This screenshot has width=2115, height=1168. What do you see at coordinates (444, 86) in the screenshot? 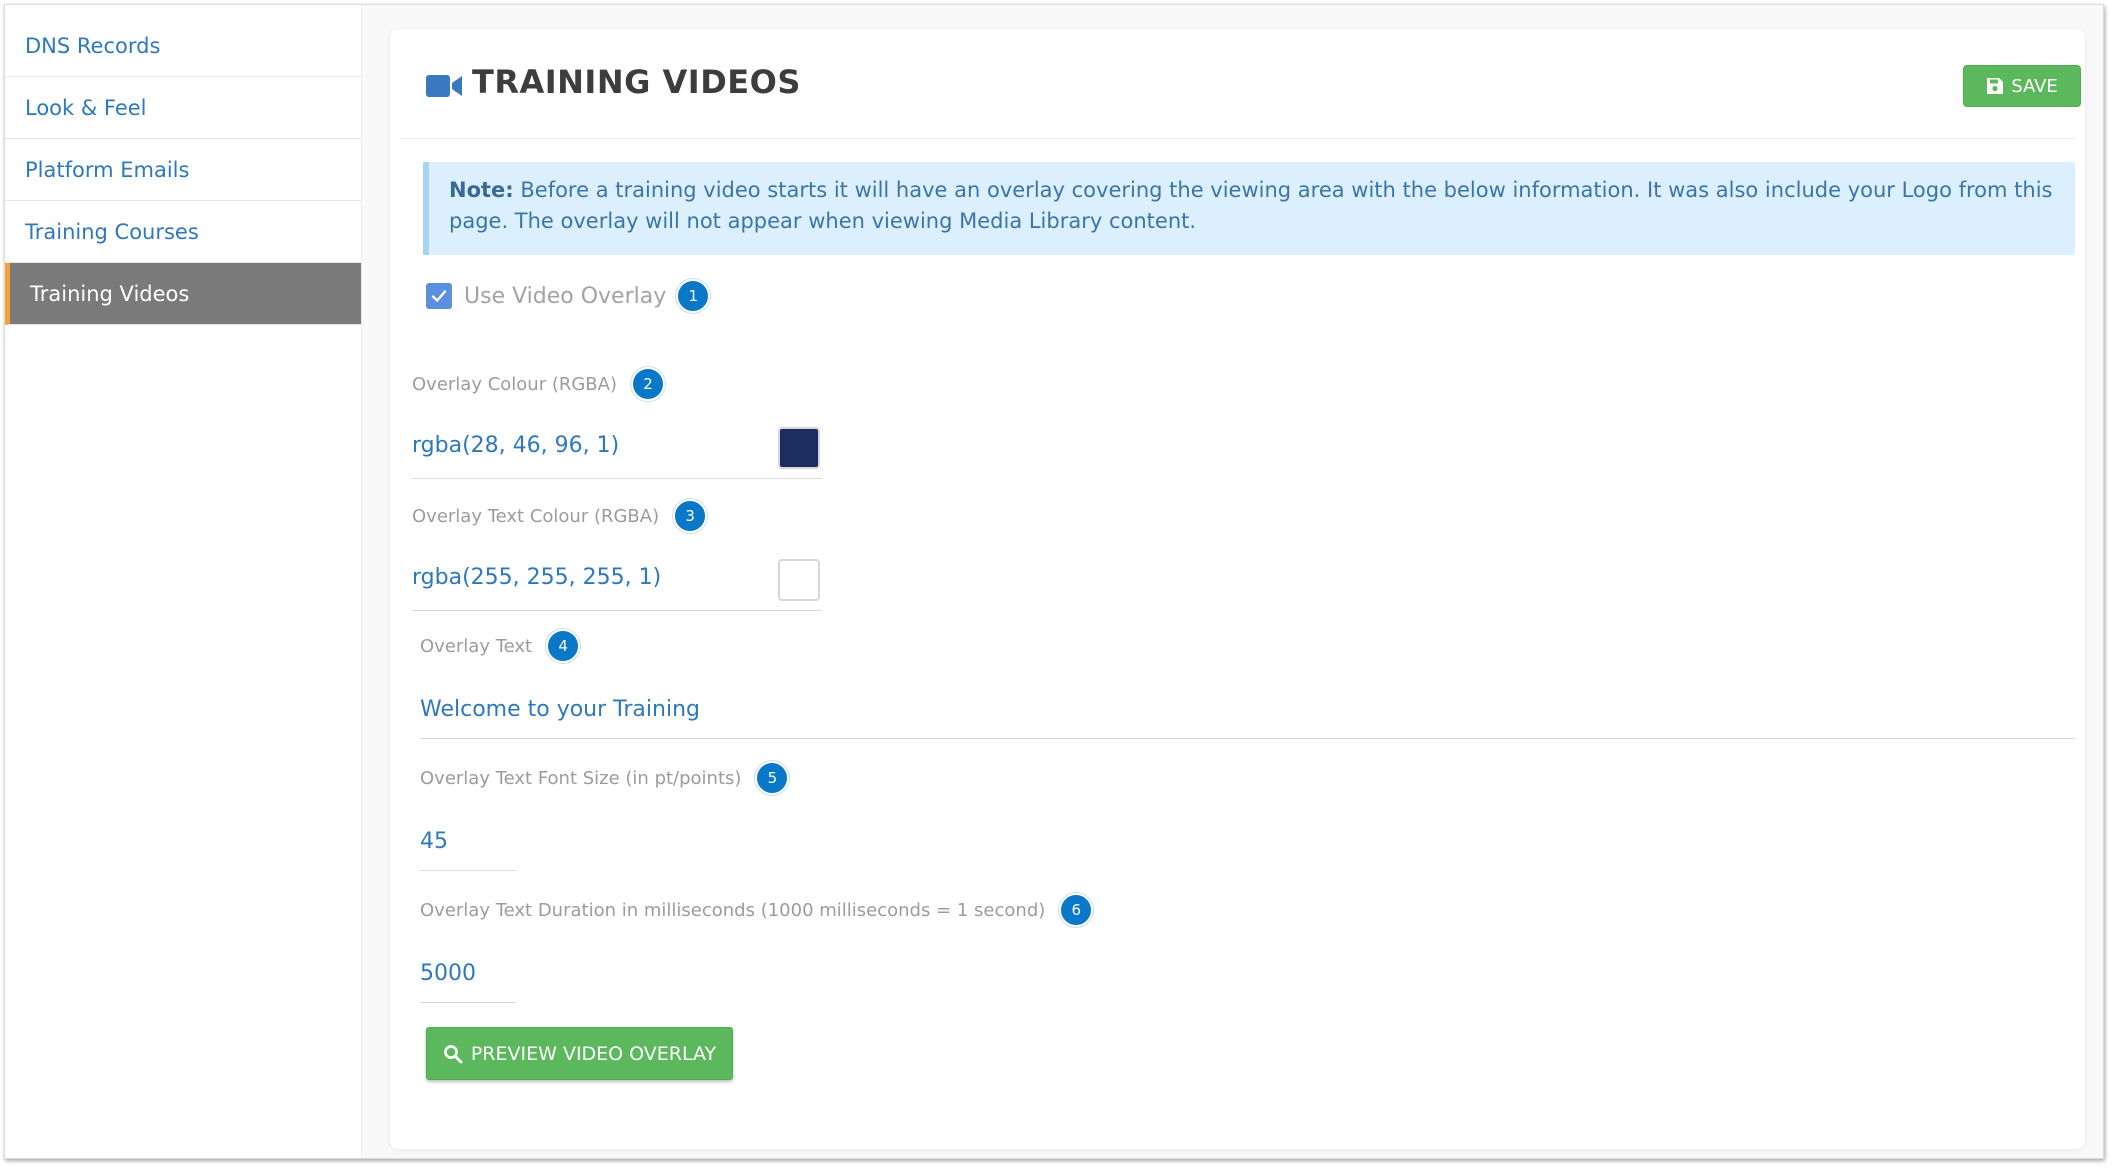
I see `video-camera-icon` at bounding box center [444, 86].